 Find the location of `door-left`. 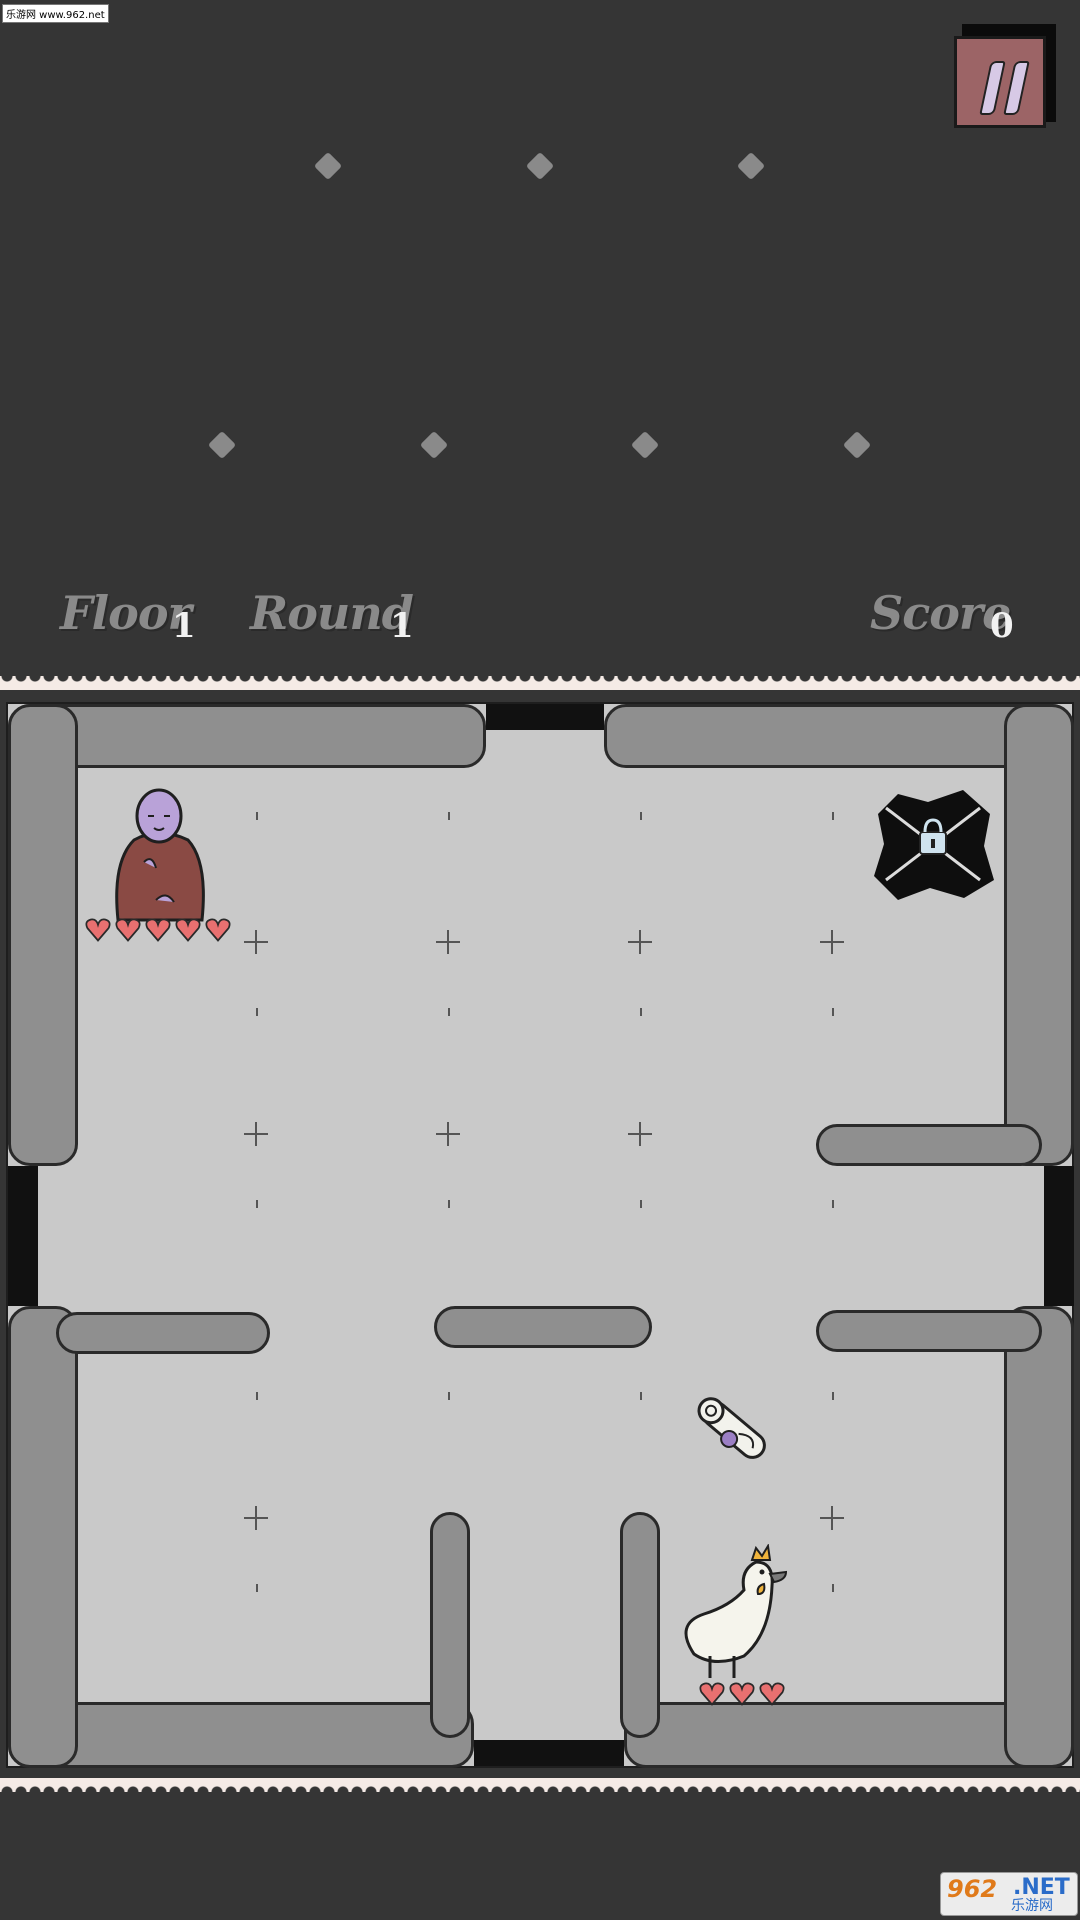

door-left is located at coordinates (23, 1236).